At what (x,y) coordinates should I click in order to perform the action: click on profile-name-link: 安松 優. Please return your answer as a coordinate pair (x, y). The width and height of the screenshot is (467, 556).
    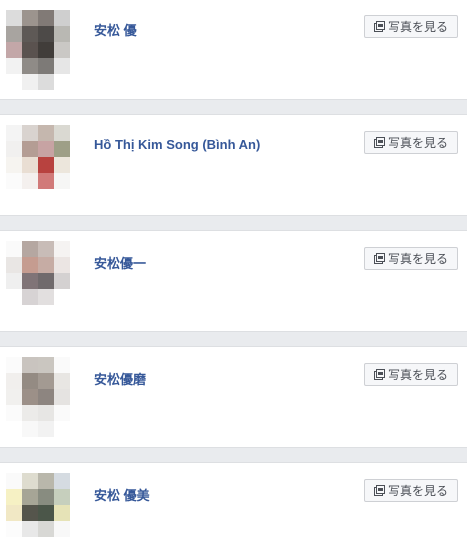
    Looking at the image, I should click on (115, 29).